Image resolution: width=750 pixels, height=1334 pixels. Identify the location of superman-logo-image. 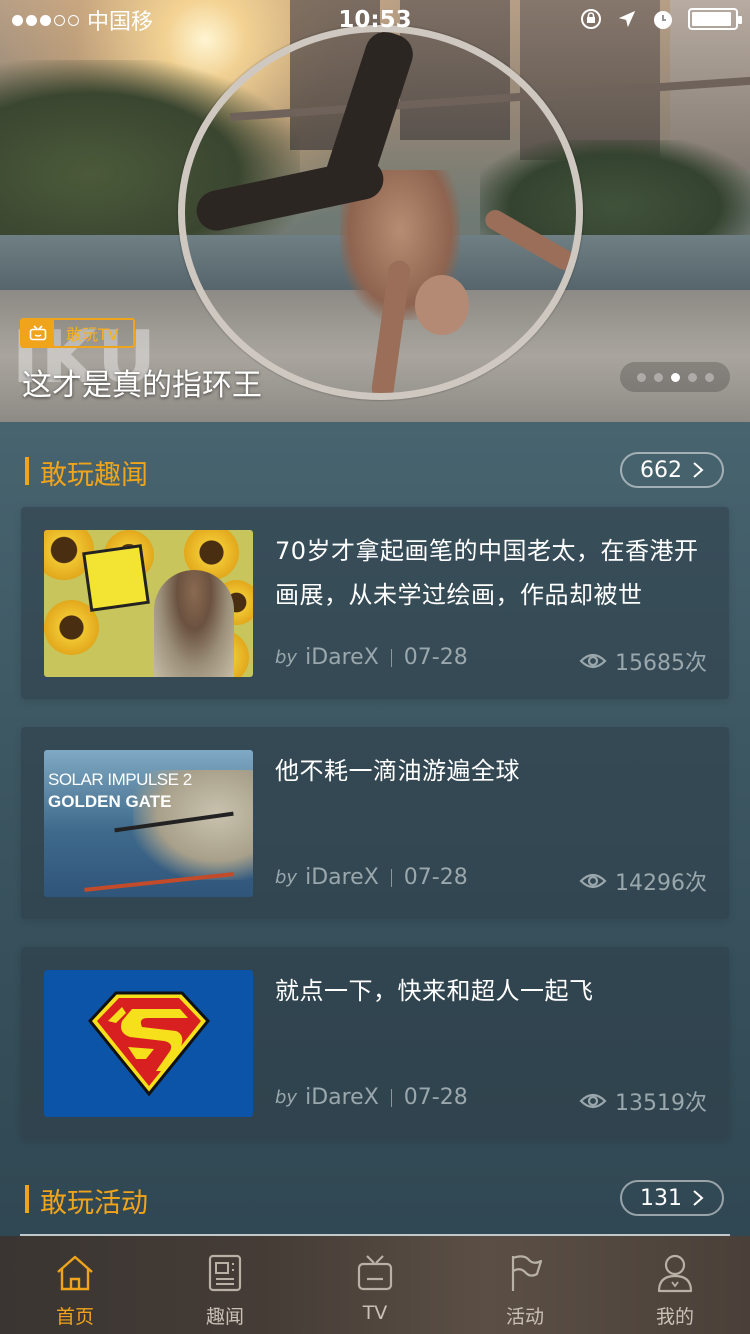
(148, 1043).